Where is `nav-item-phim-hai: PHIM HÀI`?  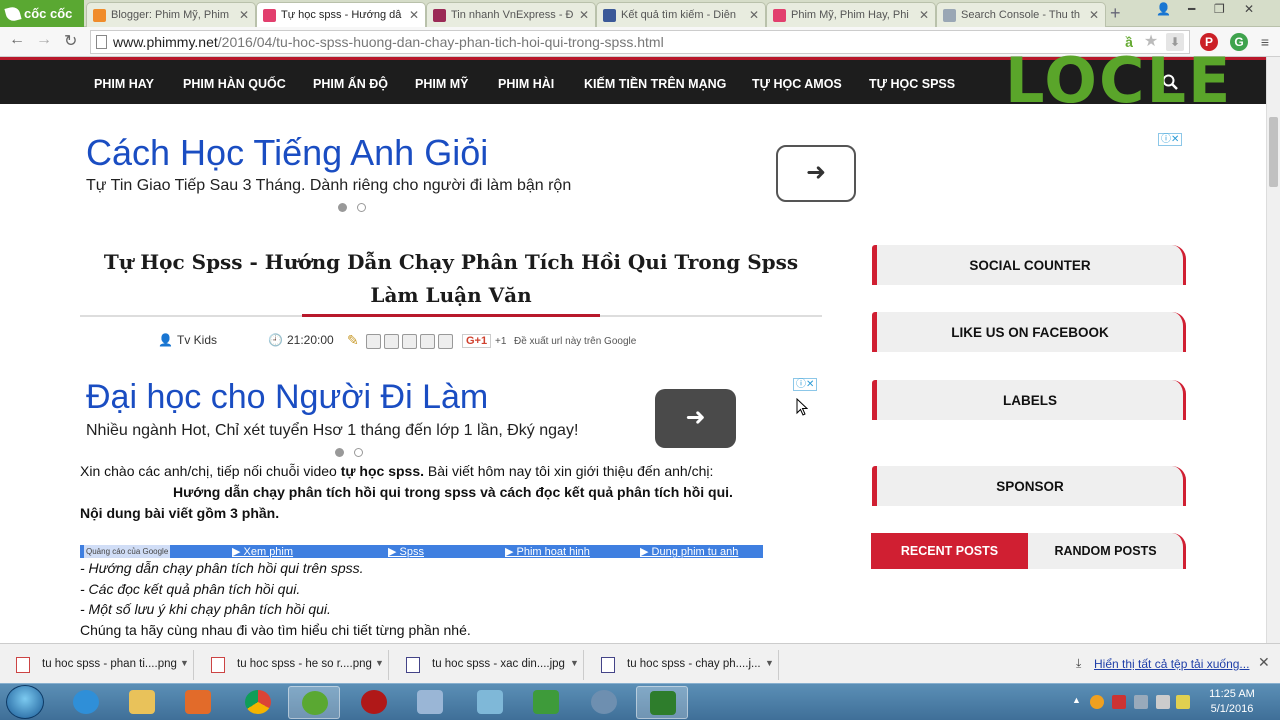 nav-item-phim-hai: PHIM HÀI is located at coordinates (526, 84).